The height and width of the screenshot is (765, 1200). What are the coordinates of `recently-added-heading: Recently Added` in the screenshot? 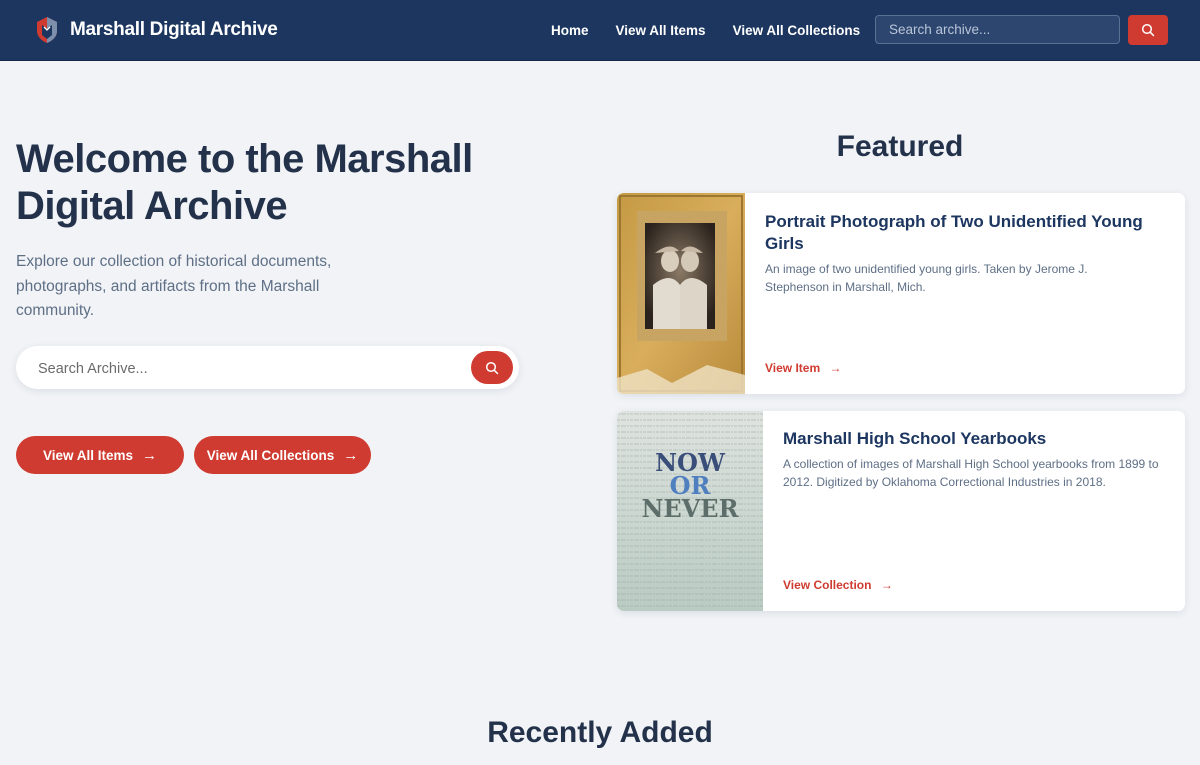 It's located at (600, 732).